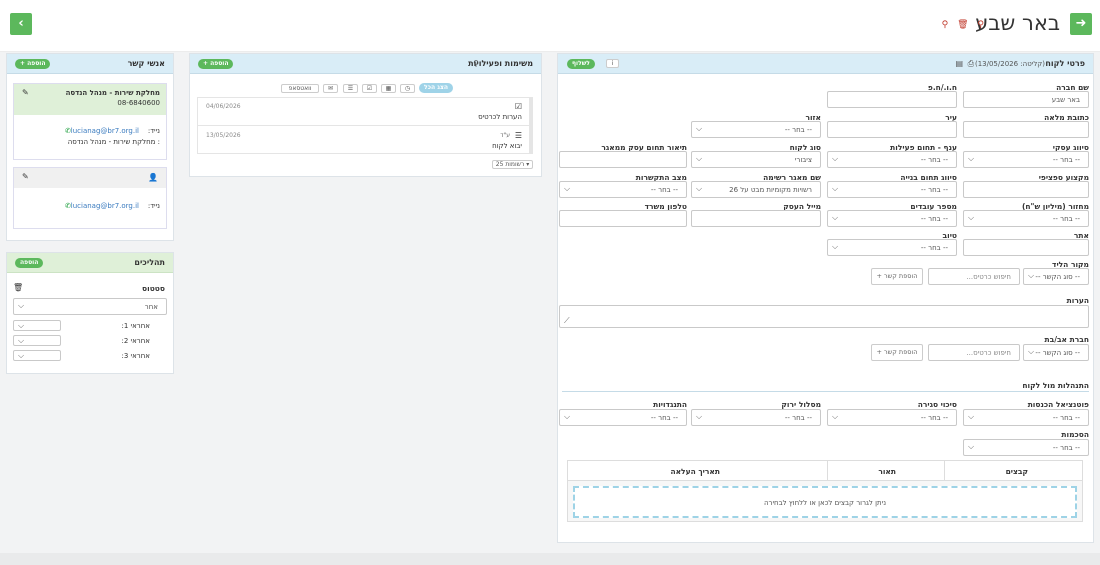  What do you see at coordinates (959, 63) in the screenshot?
I see `folder-icon: ▤` at bounding box center [959, 63].